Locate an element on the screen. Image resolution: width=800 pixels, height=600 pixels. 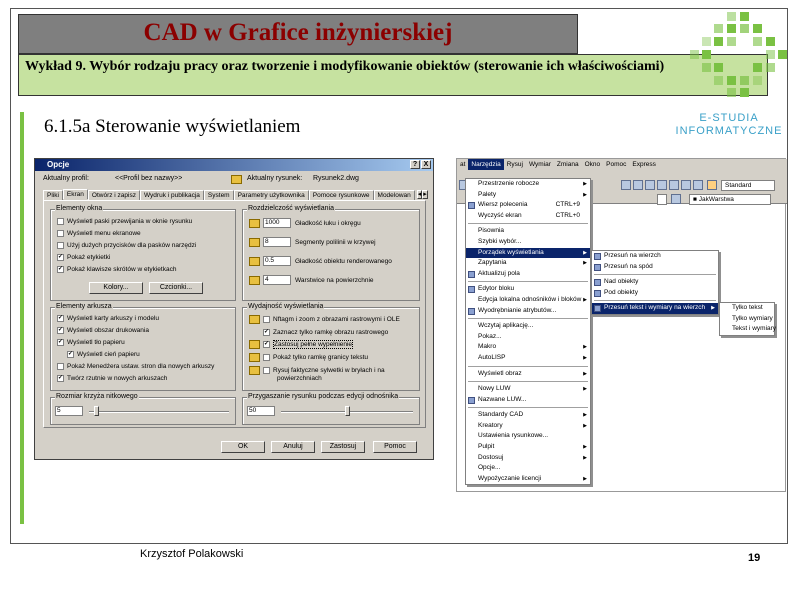
text-style-icon is located at coordinates (712, 185).